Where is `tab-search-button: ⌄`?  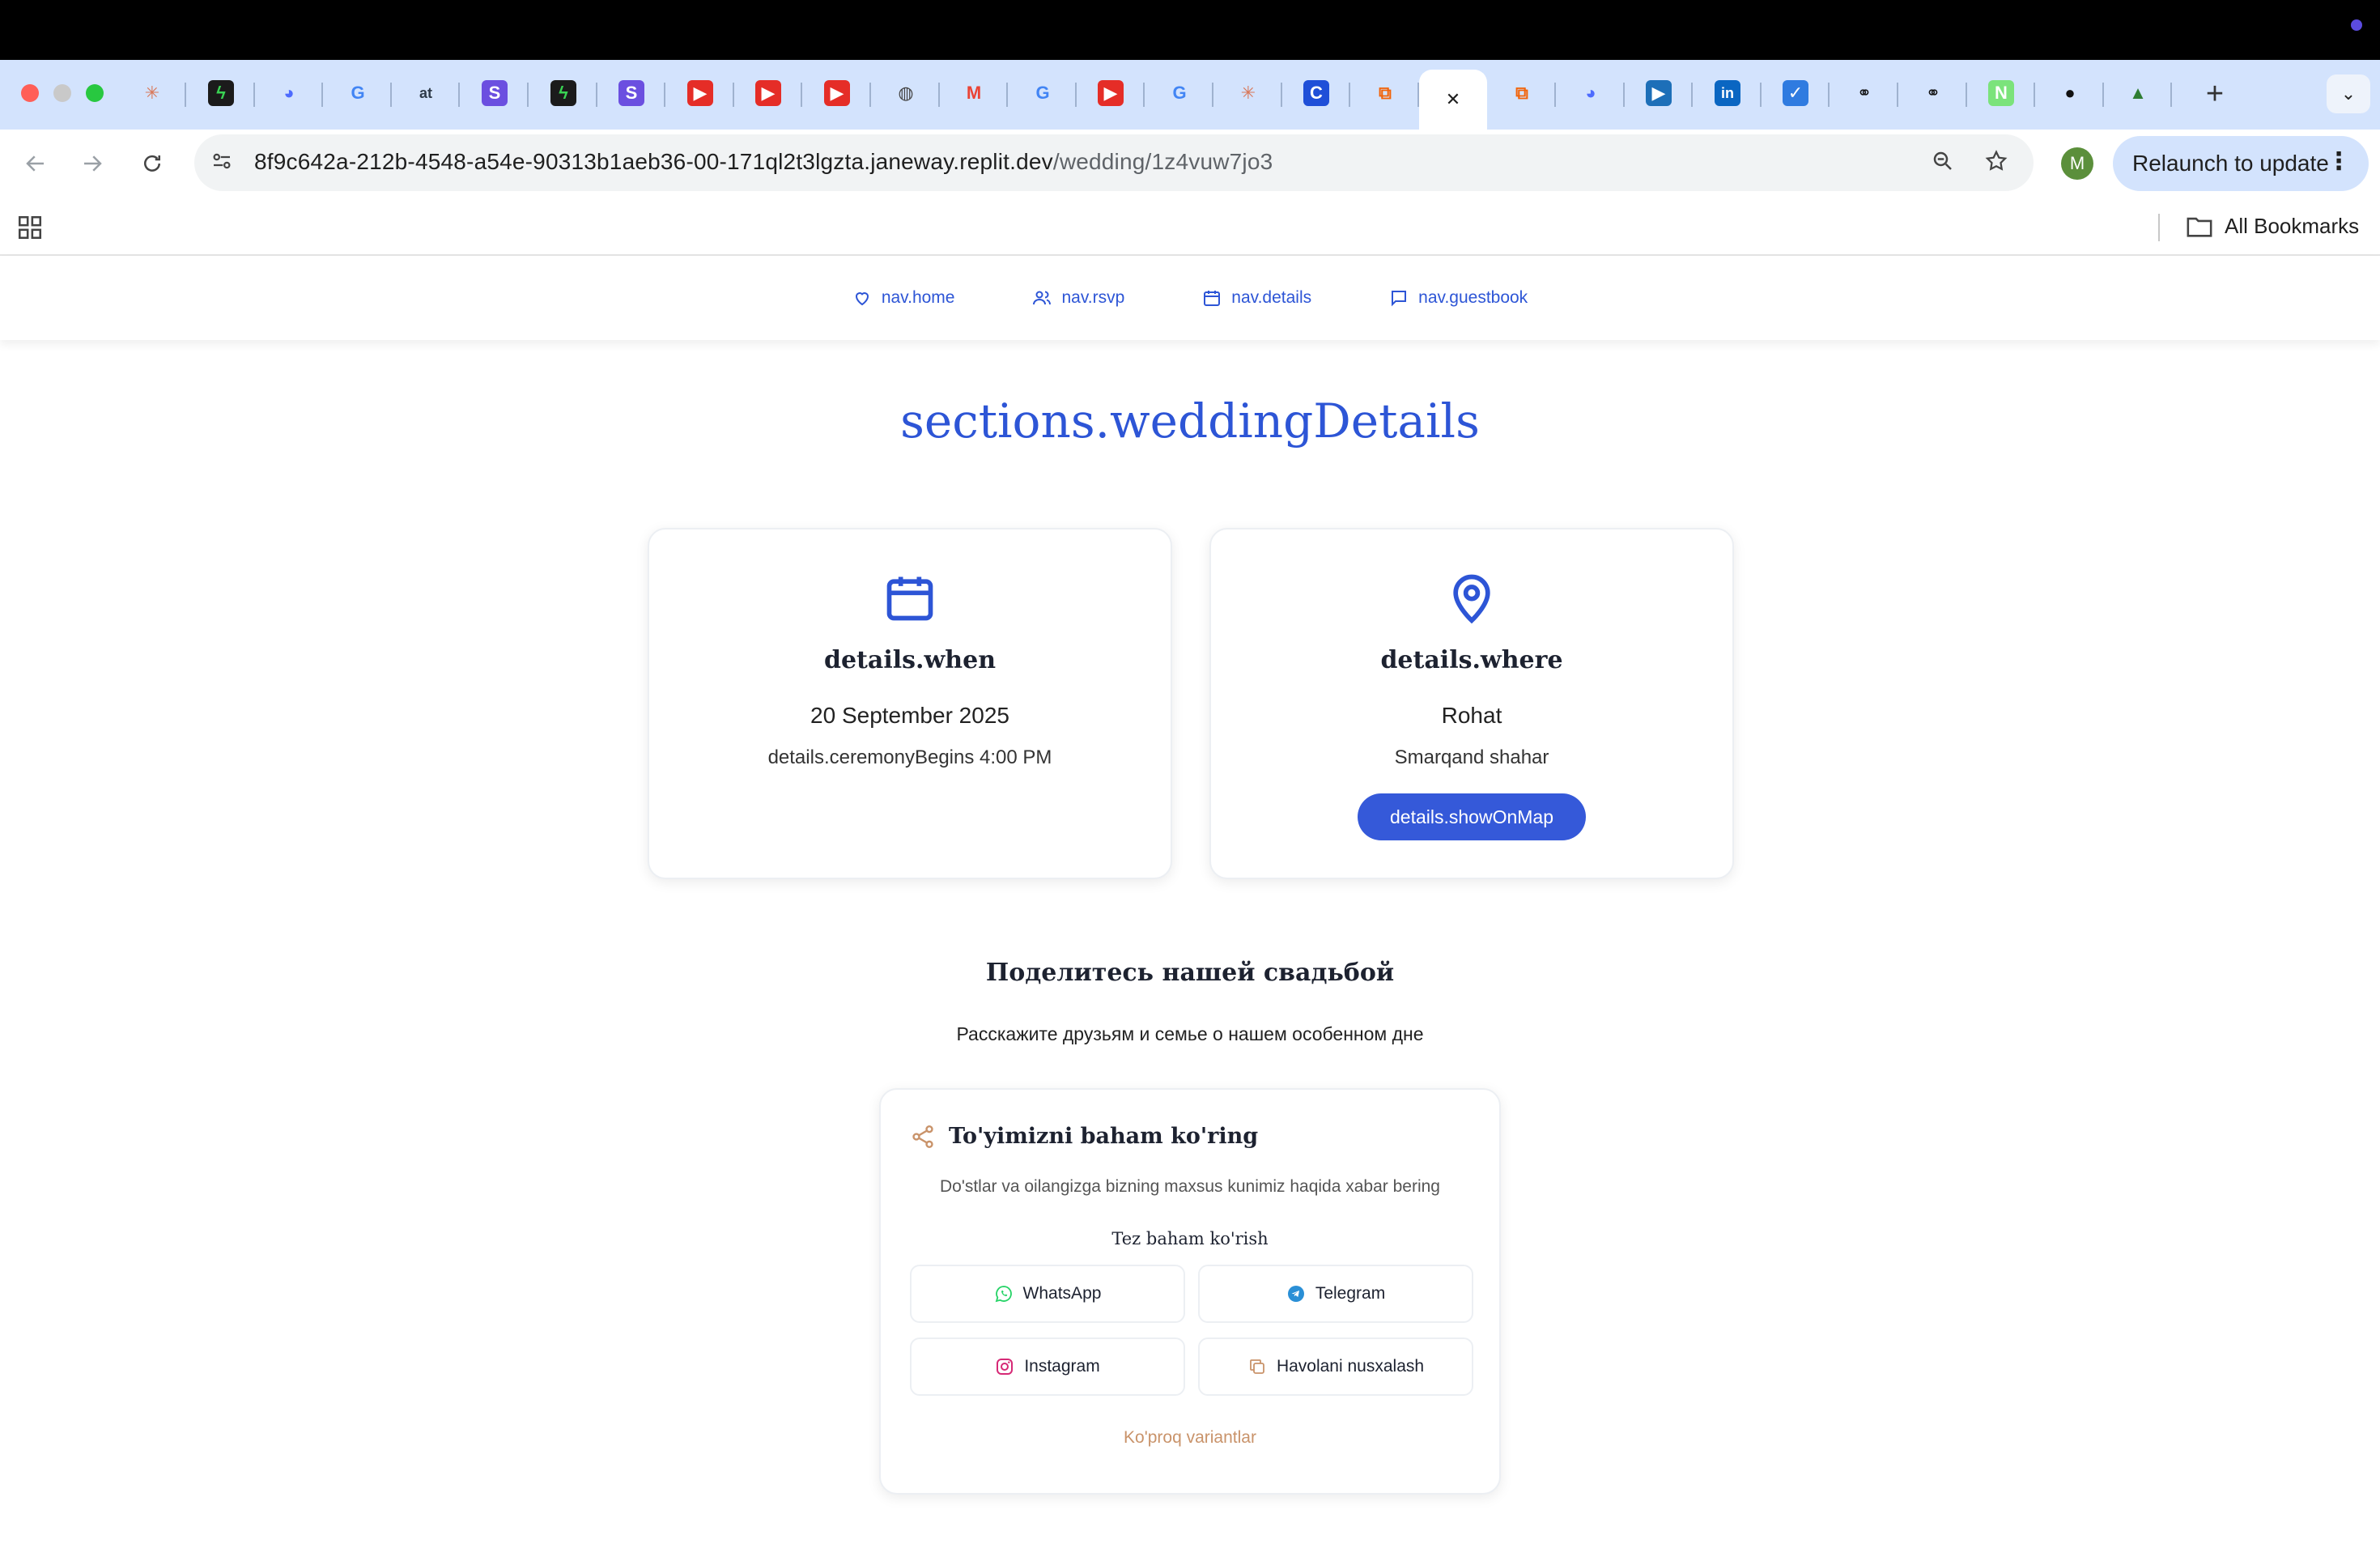 tab-search-button: ⌄ is located at coordinates (2348, 93).